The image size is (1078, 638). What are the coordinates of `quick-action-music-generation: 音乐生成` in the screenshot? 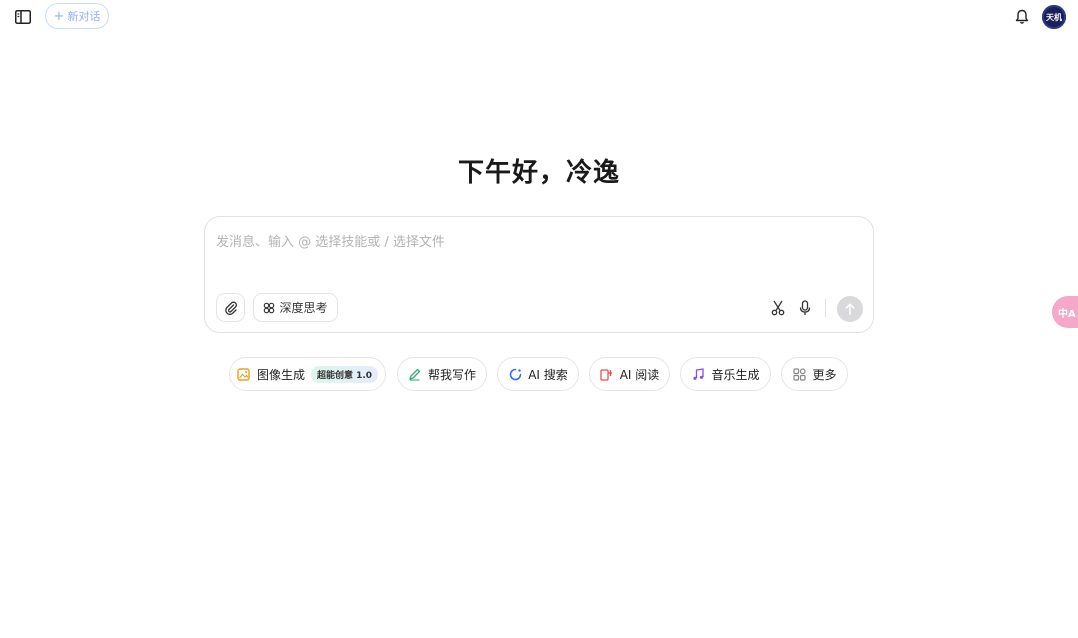 It's located at (725, 374).